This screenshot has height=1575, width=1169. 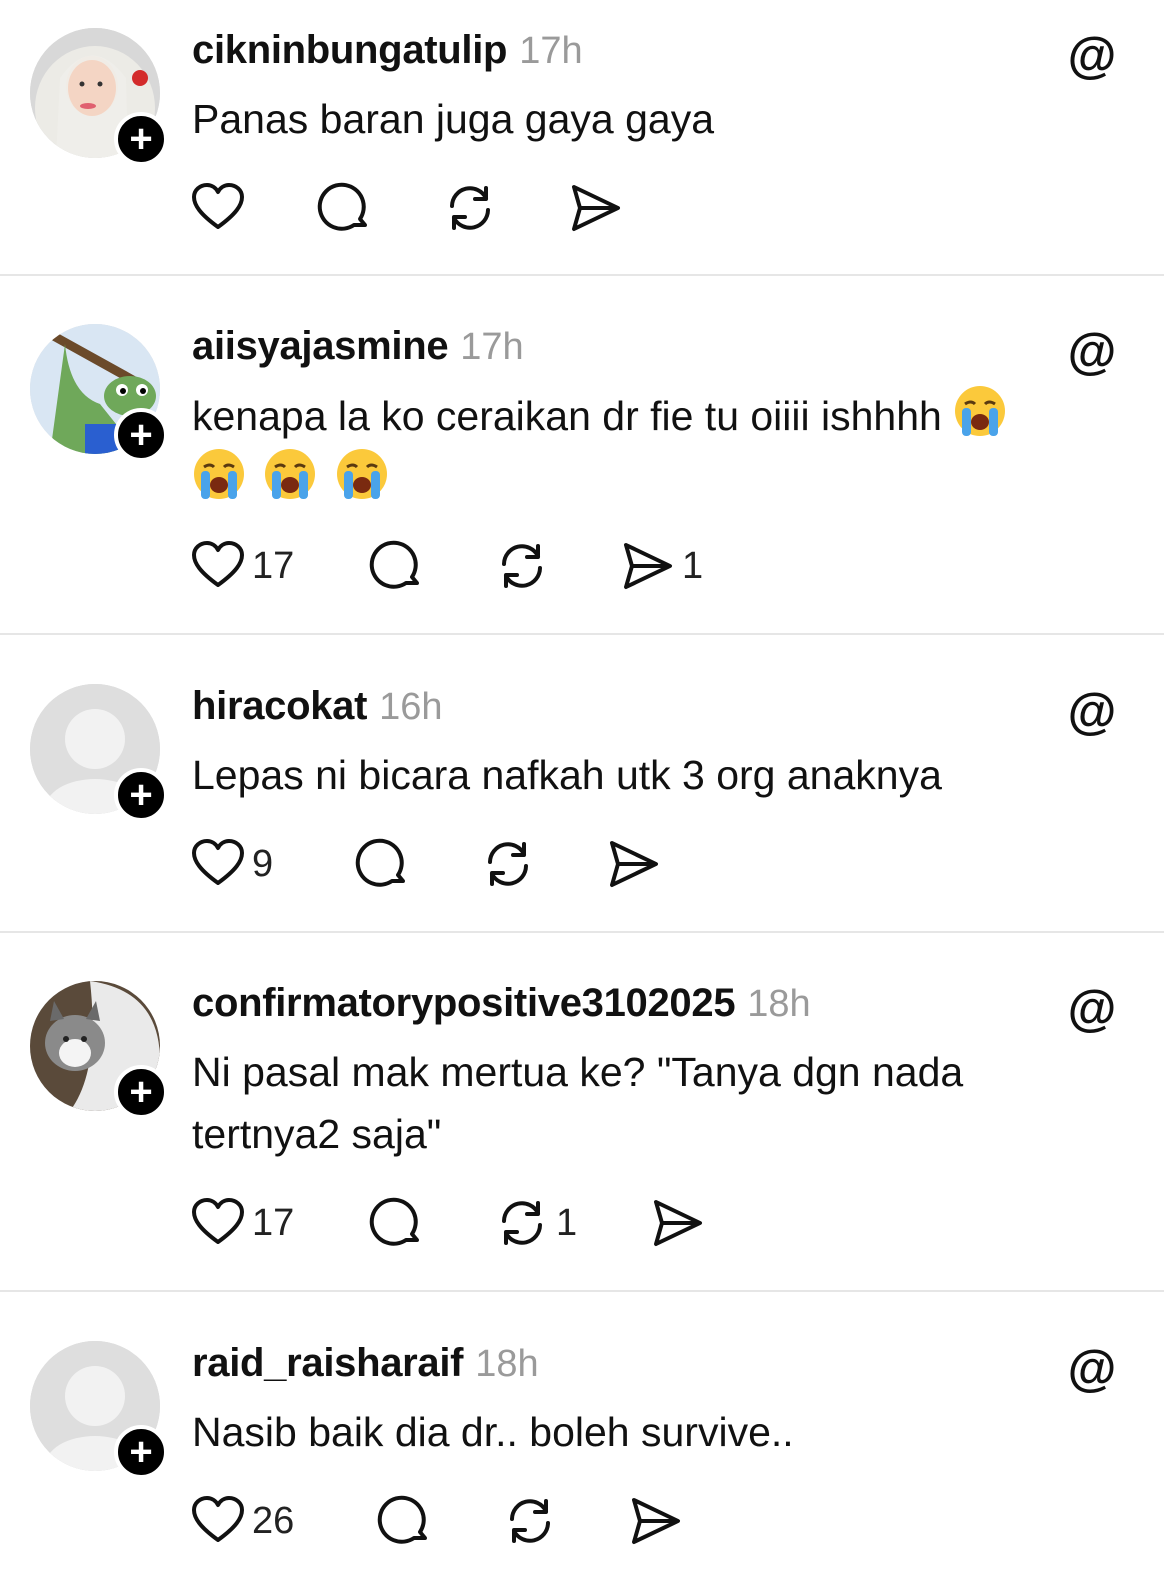 I want to click on like-button, so click(x=253, y=208).